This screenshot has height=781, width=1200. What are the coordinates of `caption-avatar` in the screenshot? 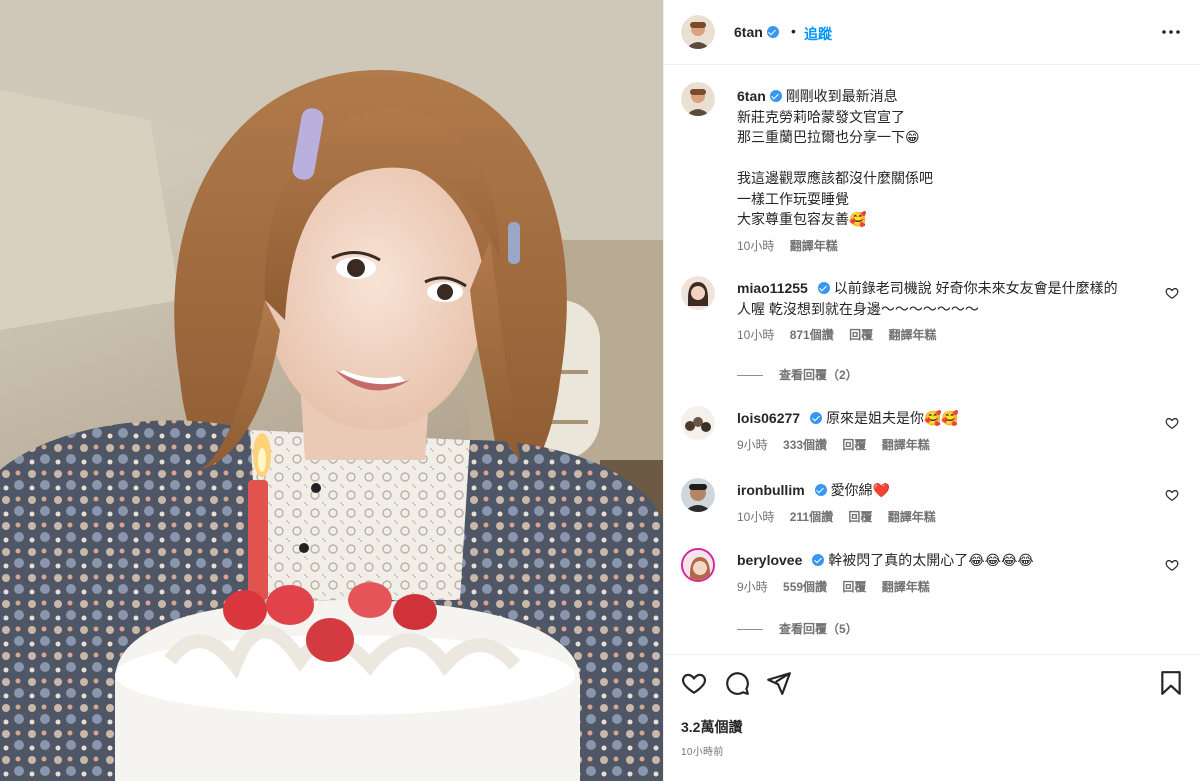 It's located at (698, 99).